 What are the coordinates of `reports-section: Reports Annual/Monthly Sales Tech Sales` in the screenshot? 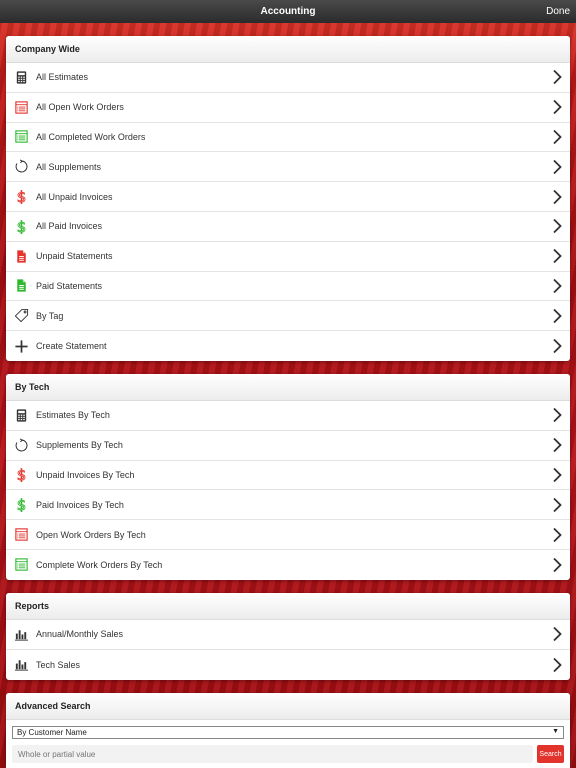 It's located at (288, 636).